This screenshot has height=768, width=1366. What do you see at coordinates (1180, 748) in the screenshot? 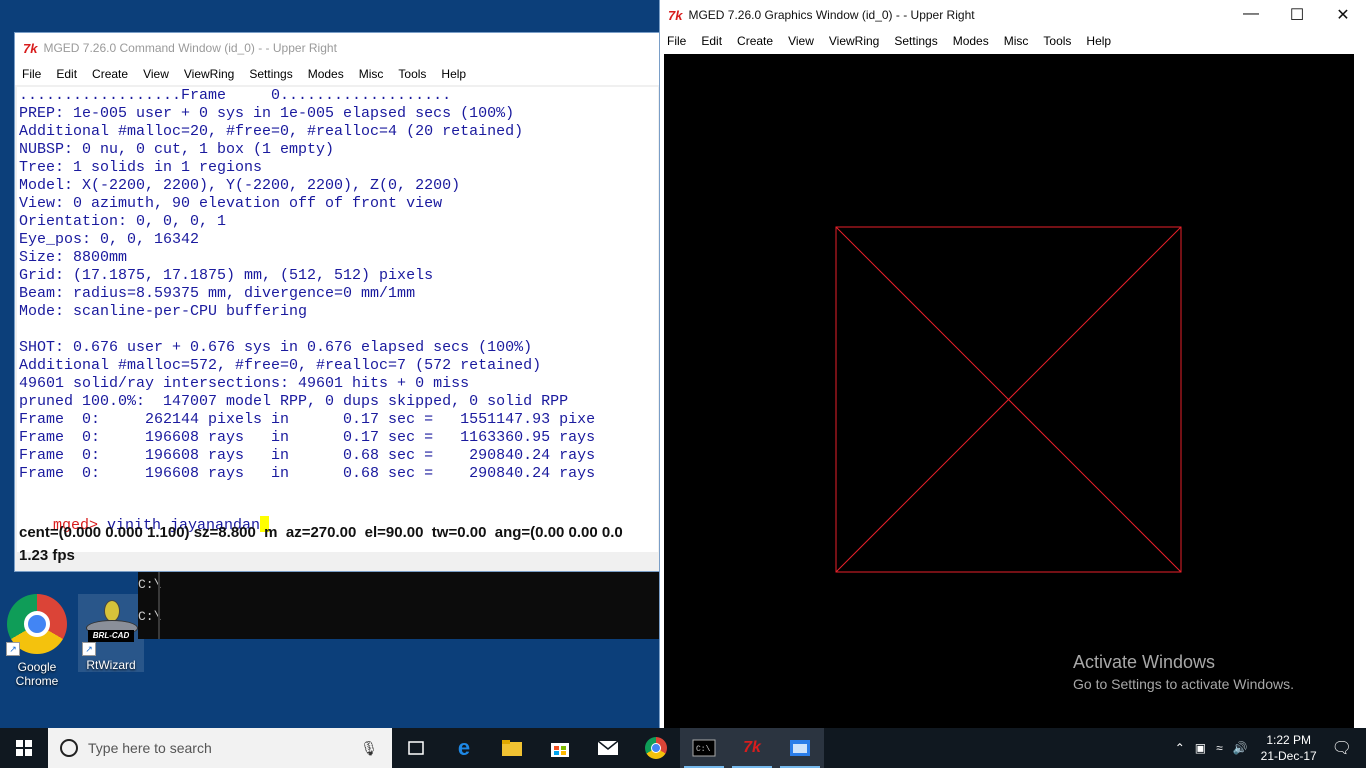
I see `chevron-up-icon: ⌃` at bounding box center [1180, 748].